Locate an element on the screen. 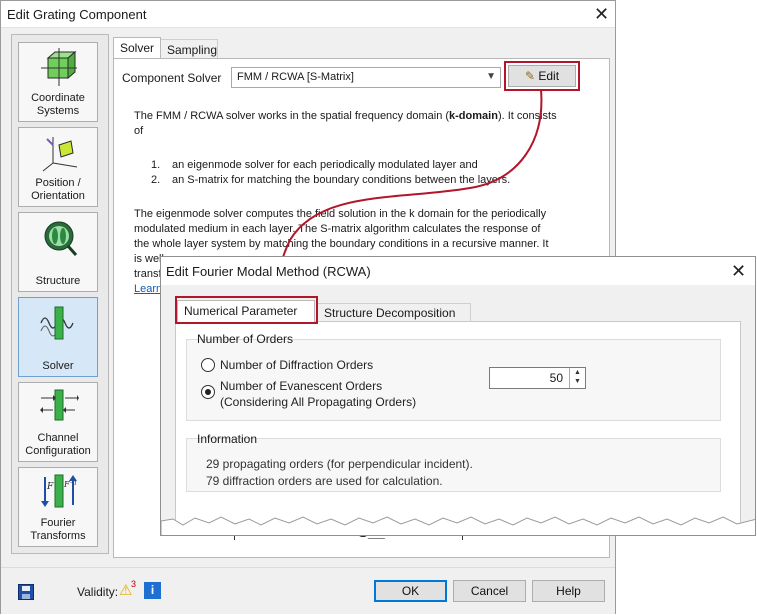  tab-label: Structure Decomposition is located at coordinates (390, 313).